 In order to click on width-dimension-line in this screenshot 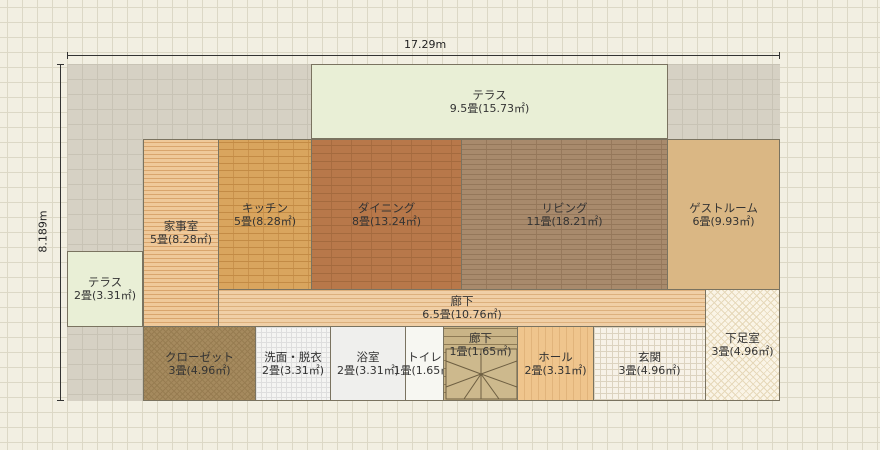, I will do `click(423, 55)`.